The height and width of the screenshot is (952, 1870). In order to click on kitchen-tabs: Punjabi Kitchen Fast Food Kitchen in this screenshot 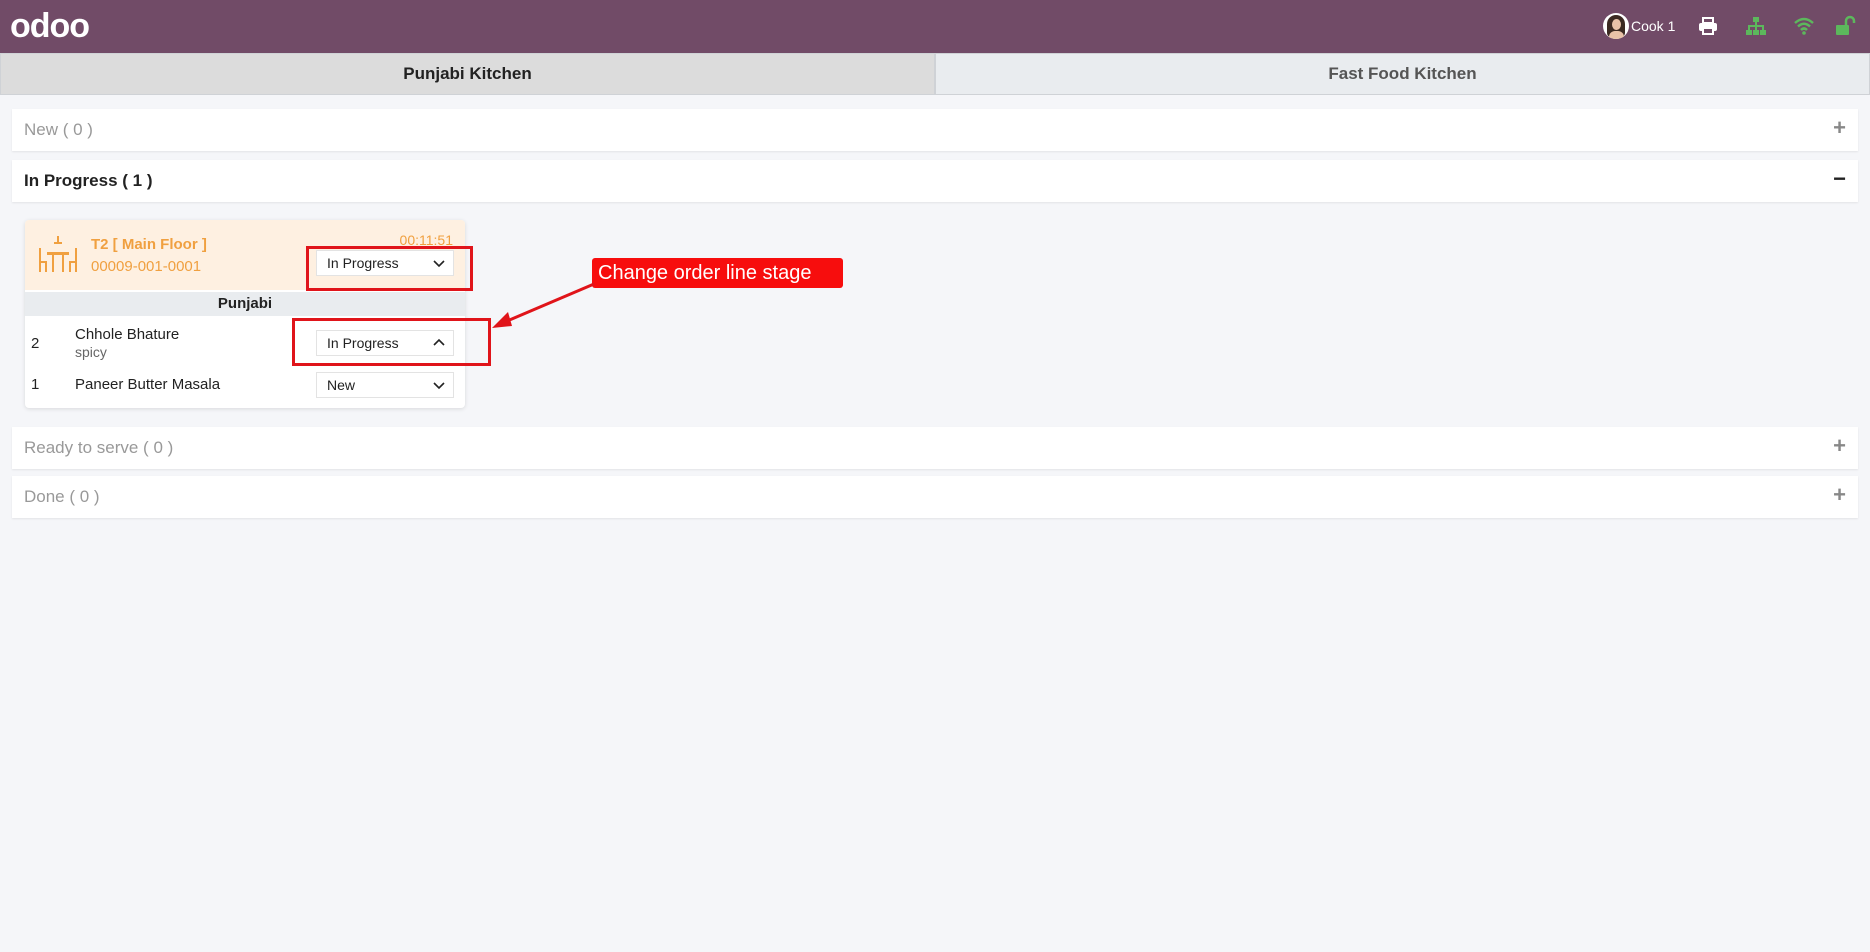, I will do `click(935, 74)`.